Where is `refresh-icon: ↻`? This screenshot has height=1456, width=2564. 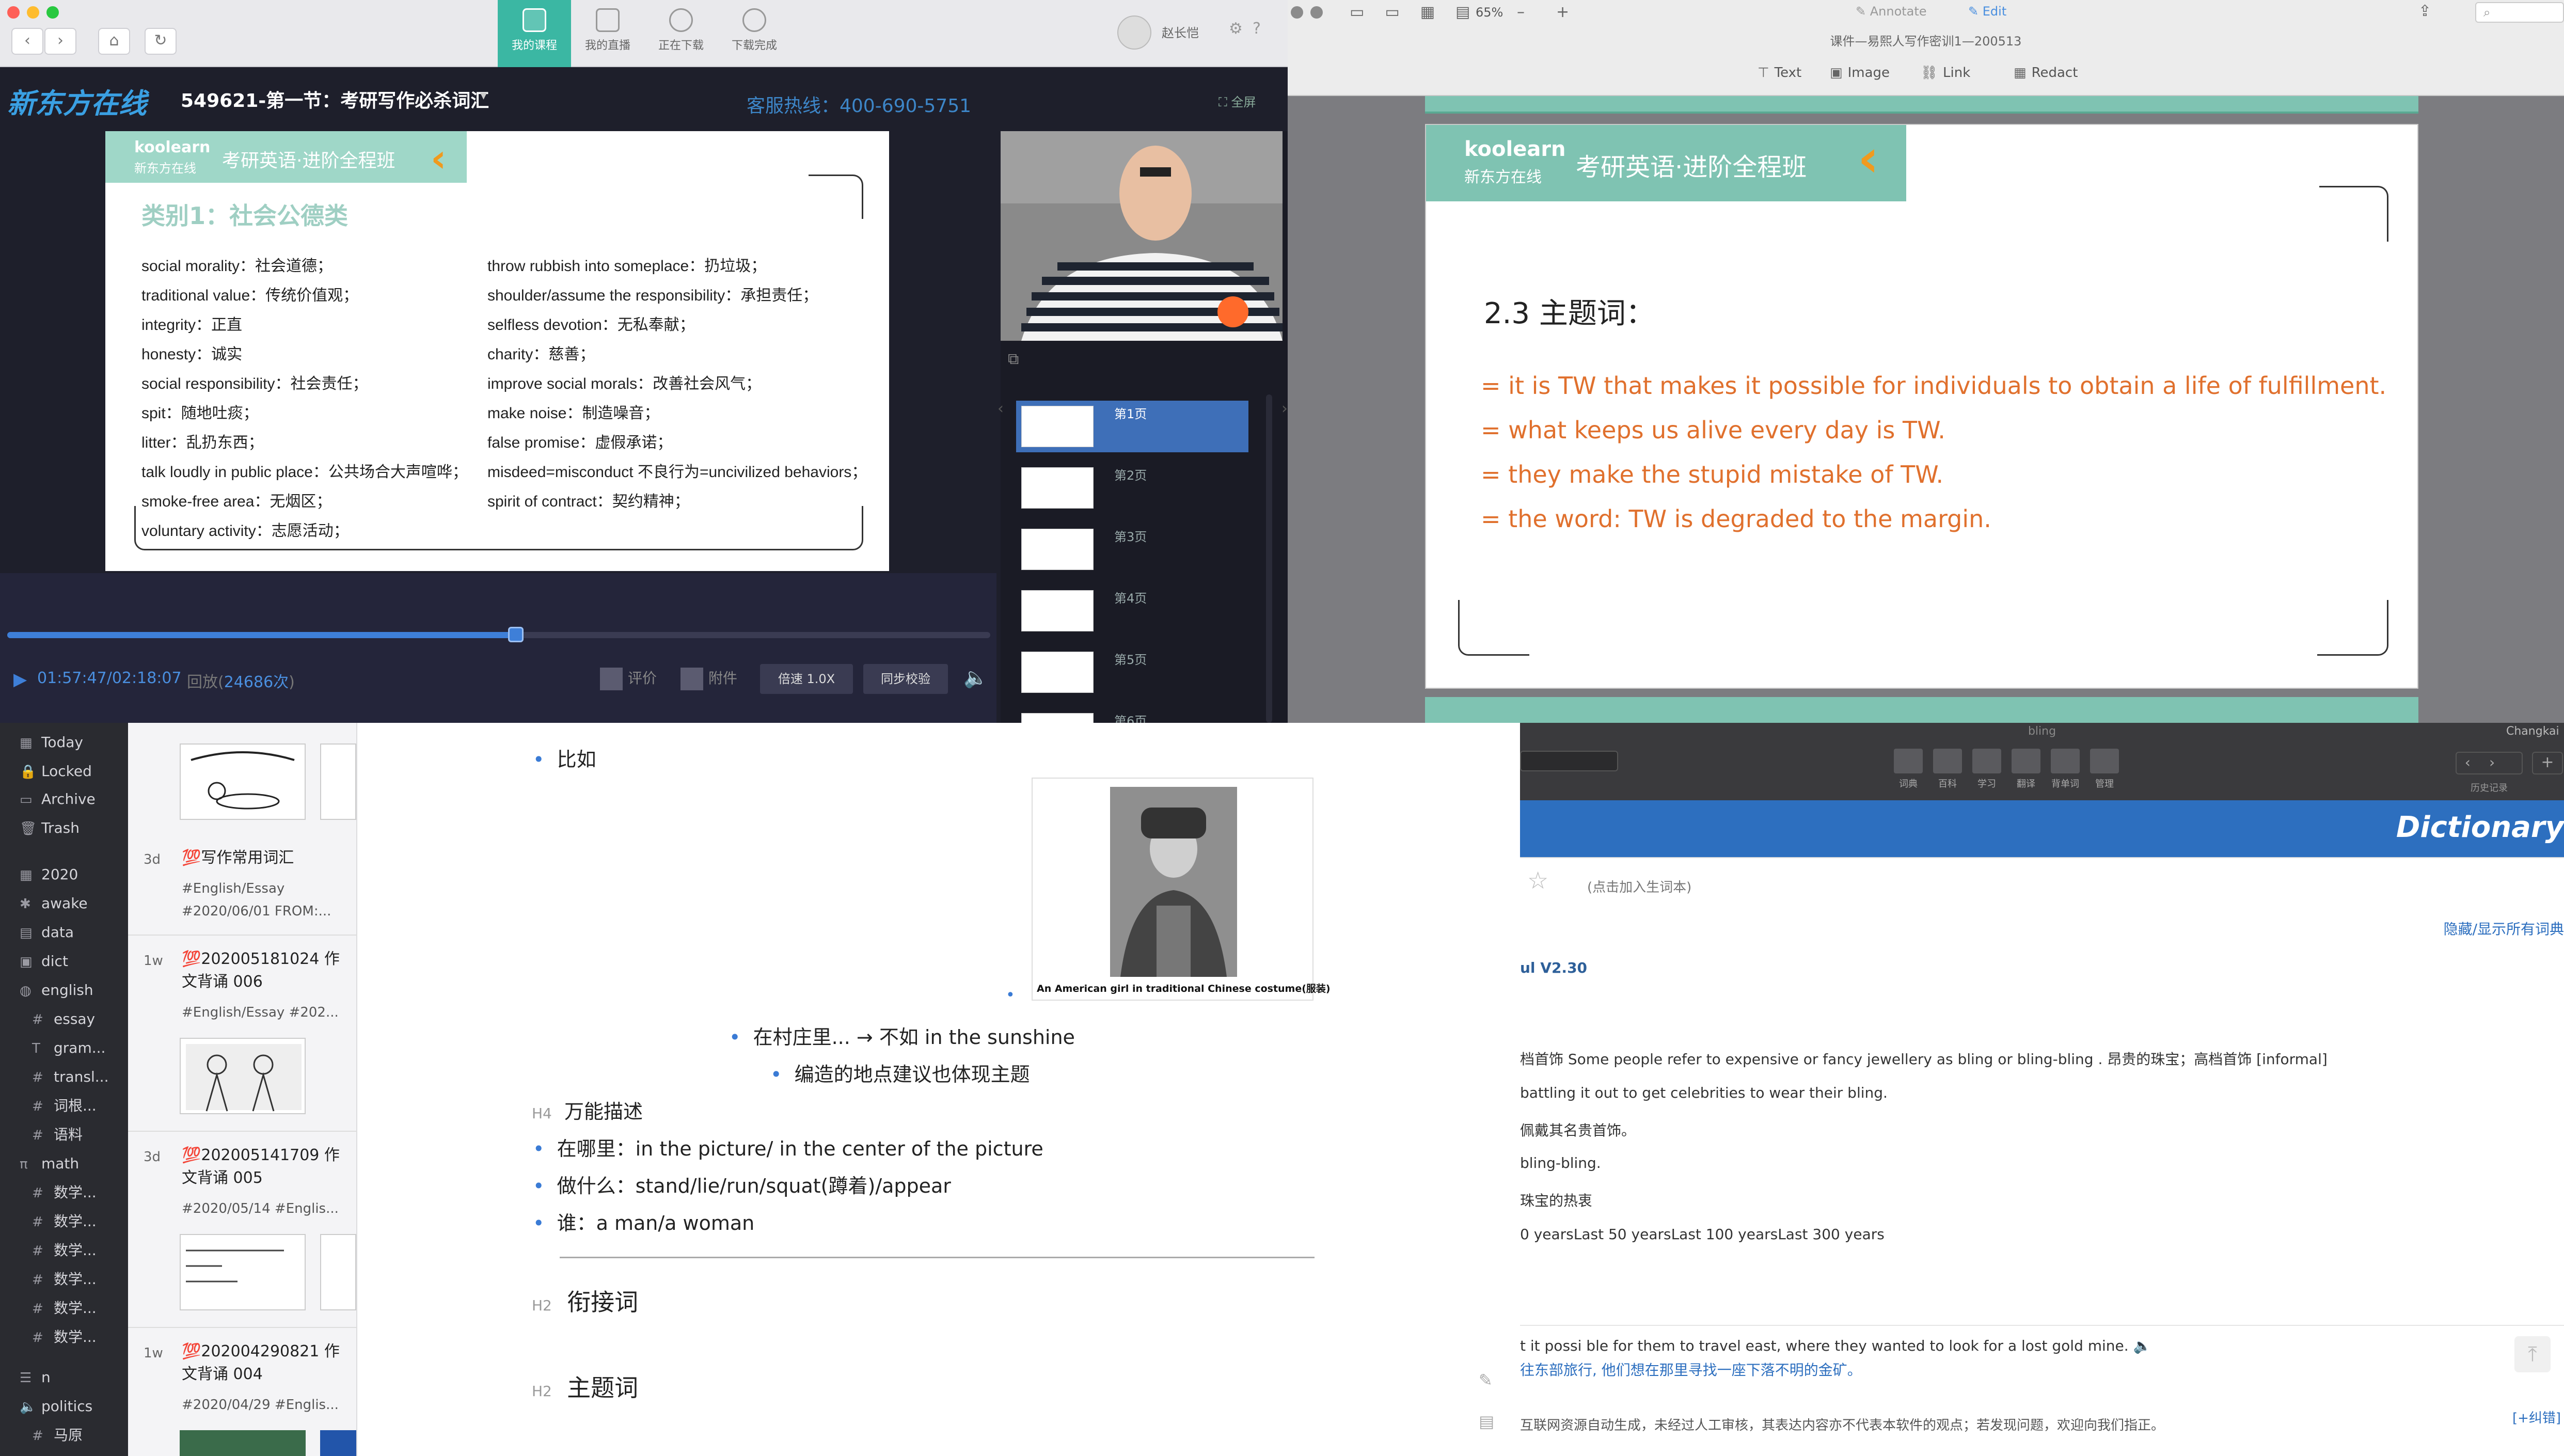
refresh-icon: ↻ is located at coordinates (161, 40).